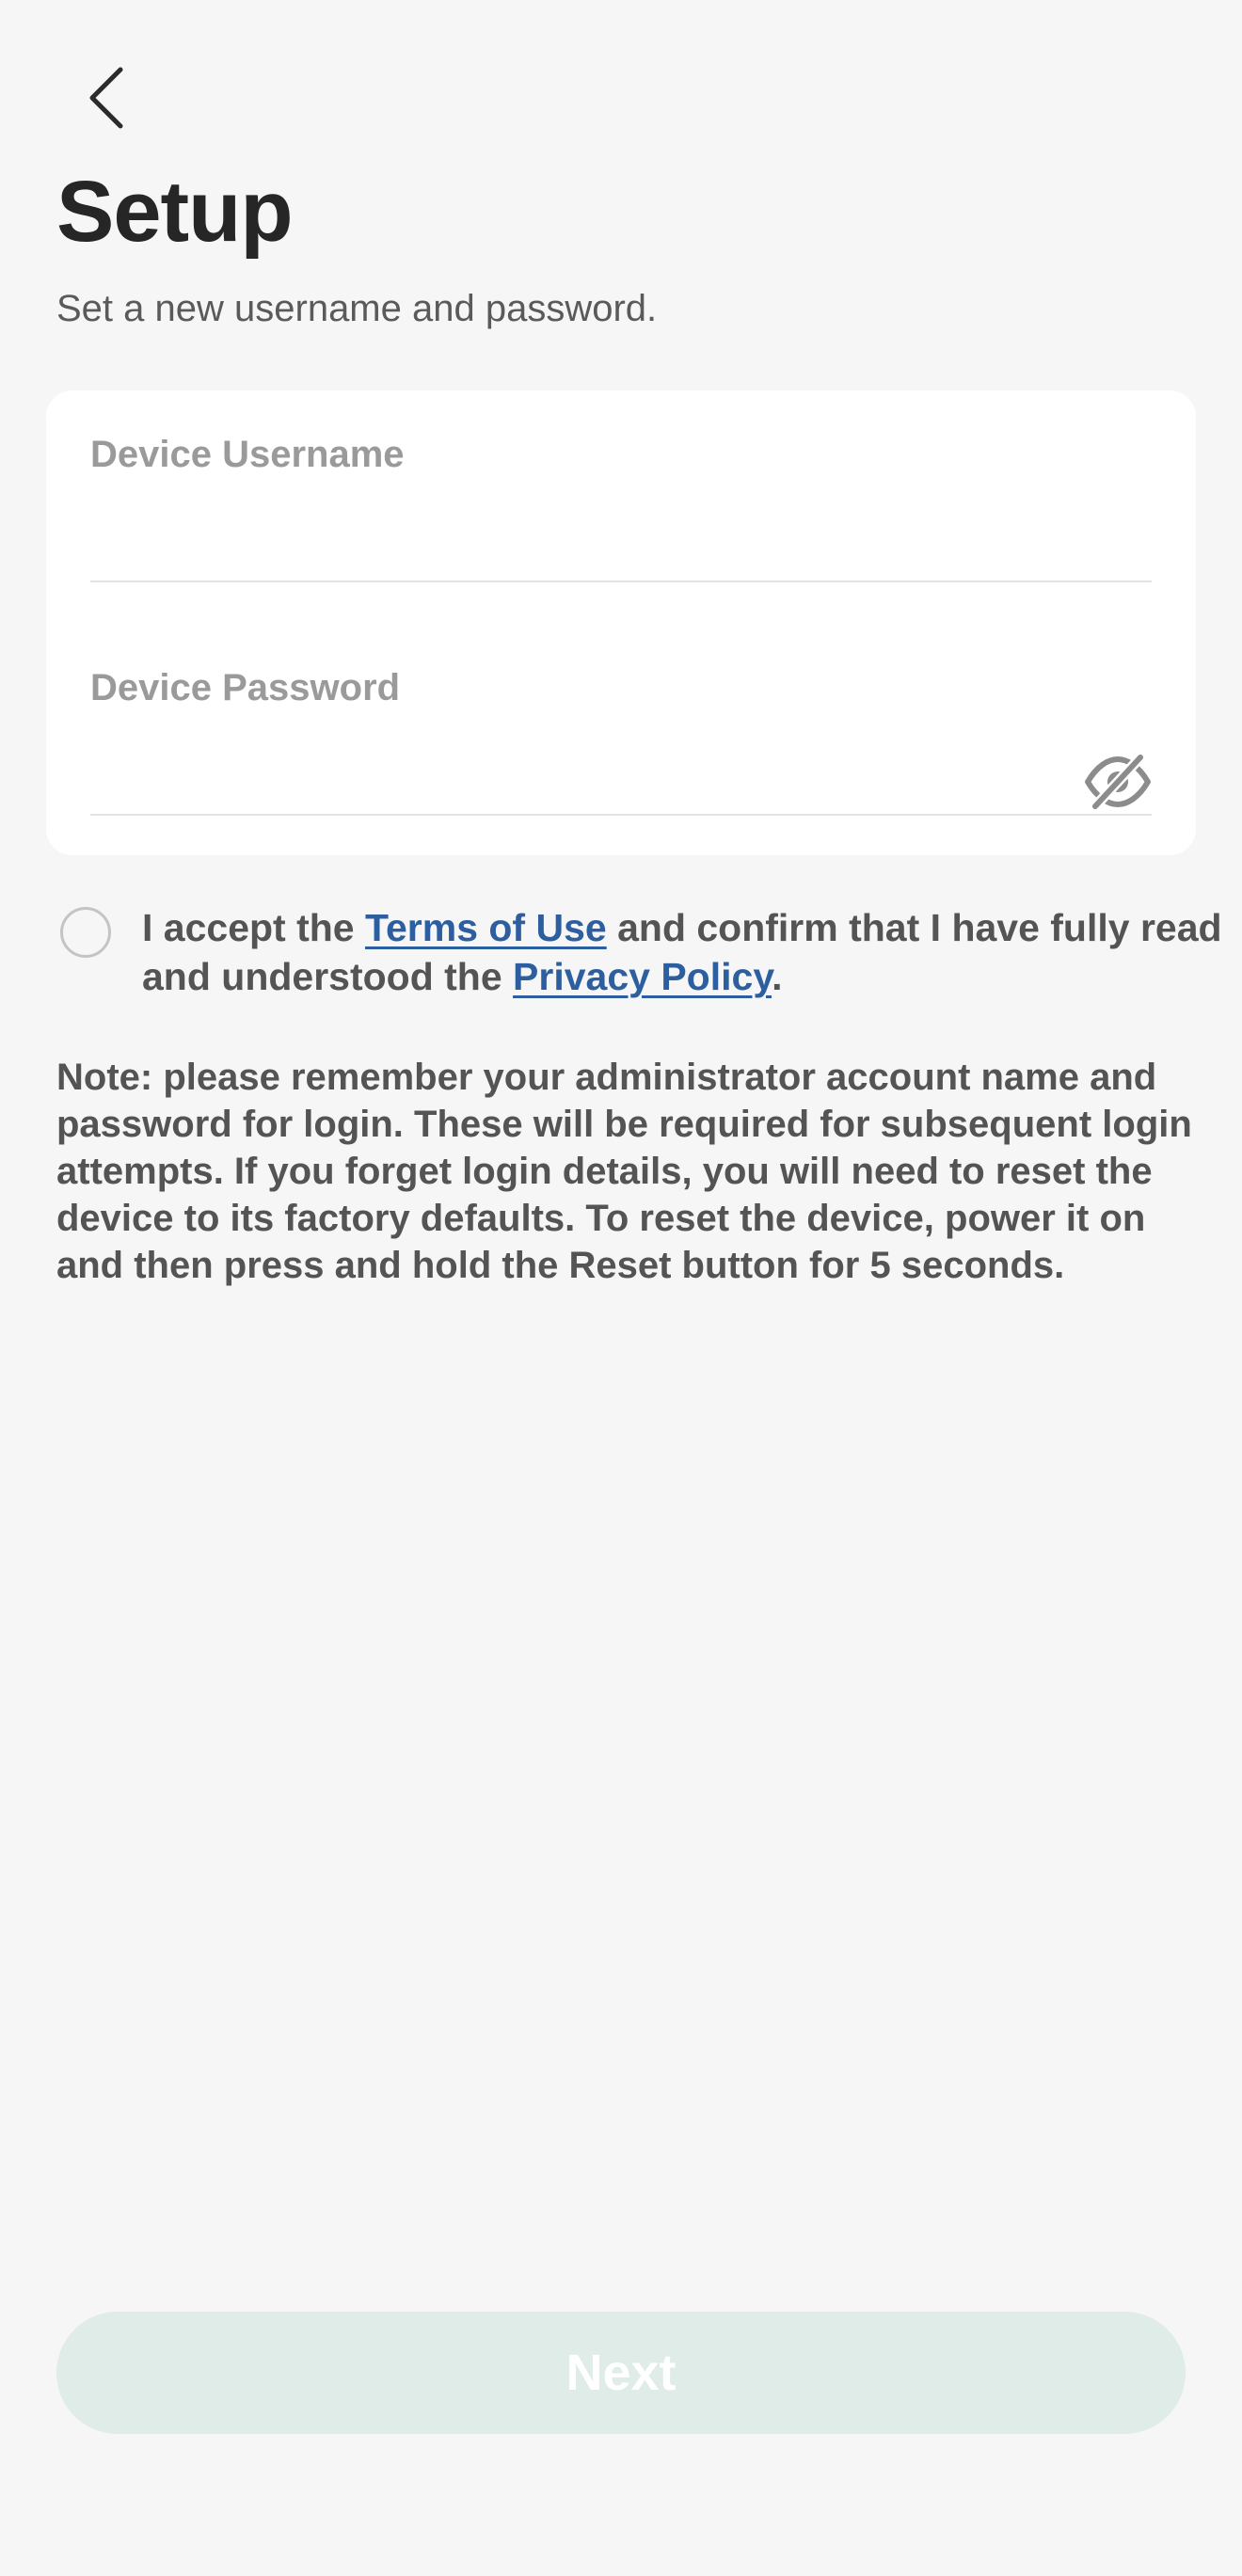 Image resolution: width=1242 pixels, height=2576 pixels. I want to click on back-button, so click(106, 96).